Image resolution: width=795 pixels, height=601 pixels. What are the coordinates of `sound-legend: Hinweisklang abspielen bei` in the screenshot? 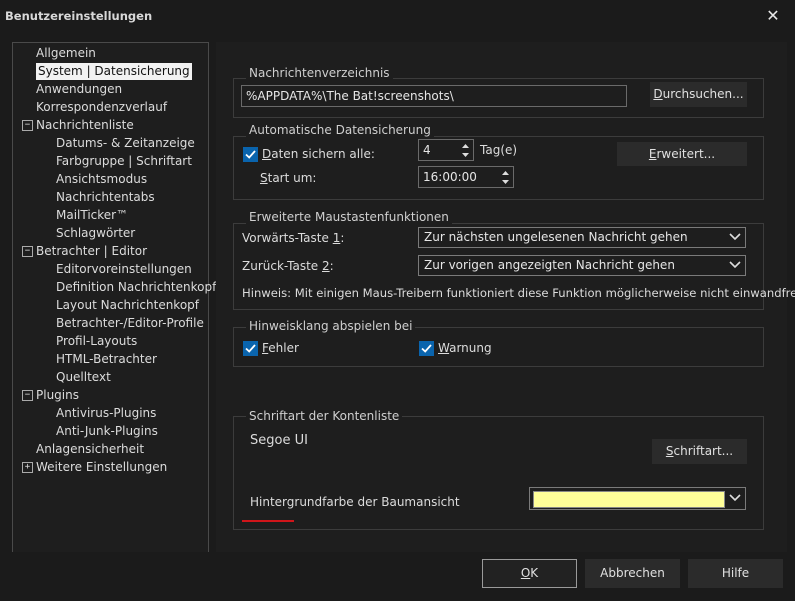 It's located at (331, 326).